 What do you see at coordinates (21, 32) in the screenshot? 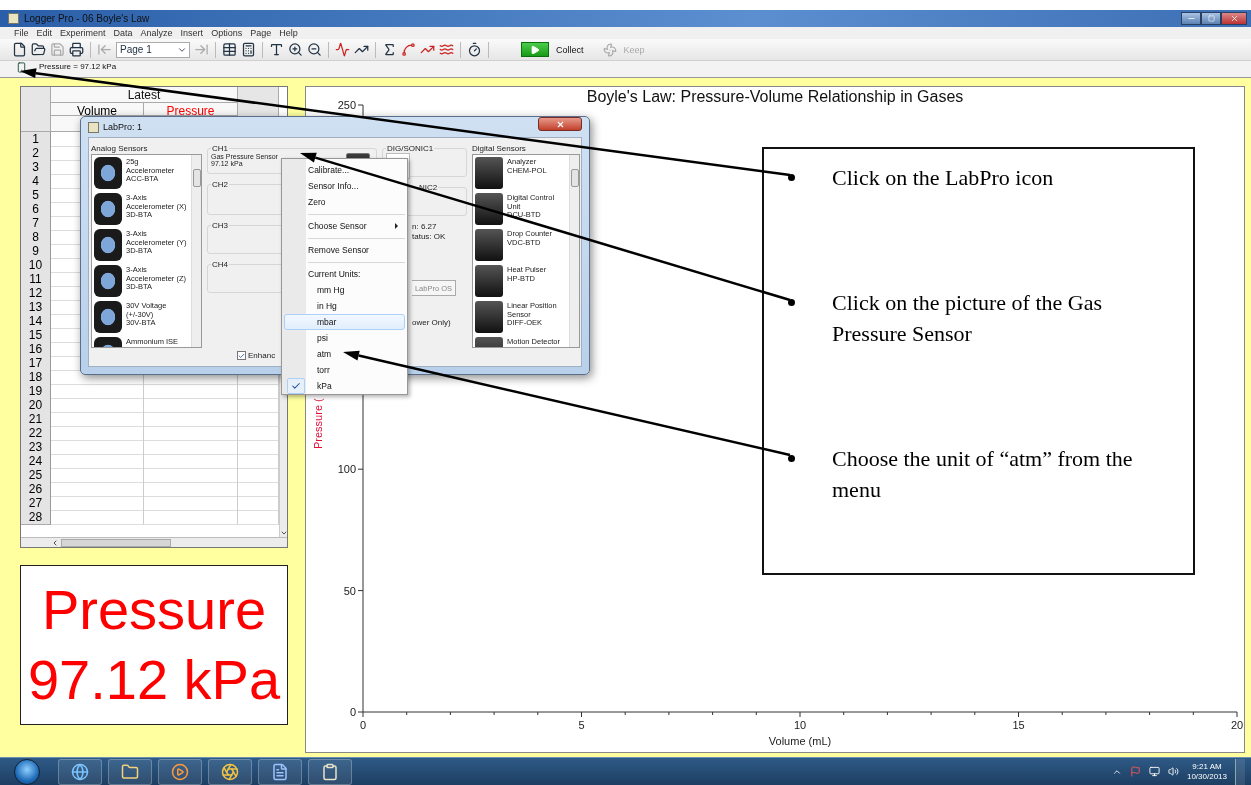
I see `menu-item: File` at bounding box center [21, 32].